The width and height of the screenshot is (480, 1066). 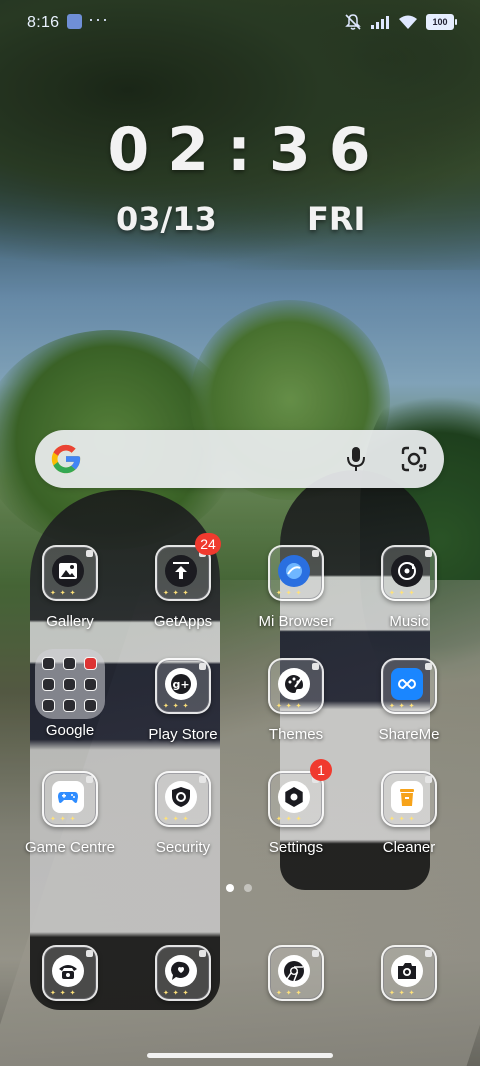 I want to click on app-gallery: ✦ ✦ ✦ Gallery, so click(x=70, y=587).